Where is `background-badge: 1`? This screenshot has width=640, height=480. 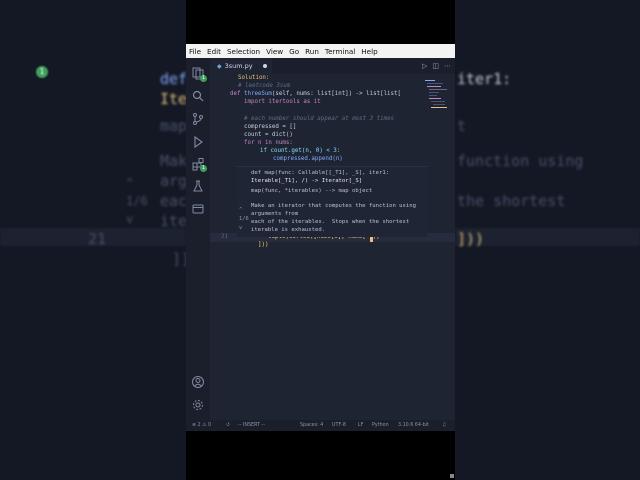
background-badge: 1 is located at coordinates (42, 72).